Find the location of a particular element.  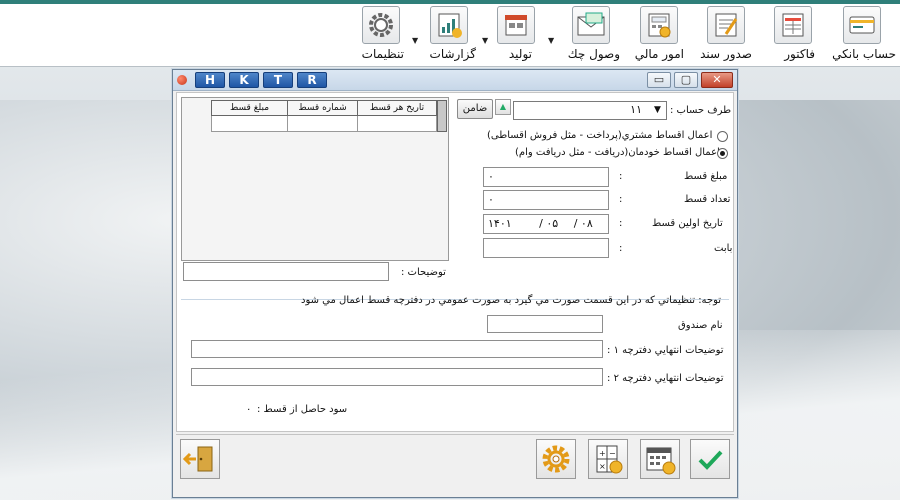

settings-button is located at coordinates (556, 459).